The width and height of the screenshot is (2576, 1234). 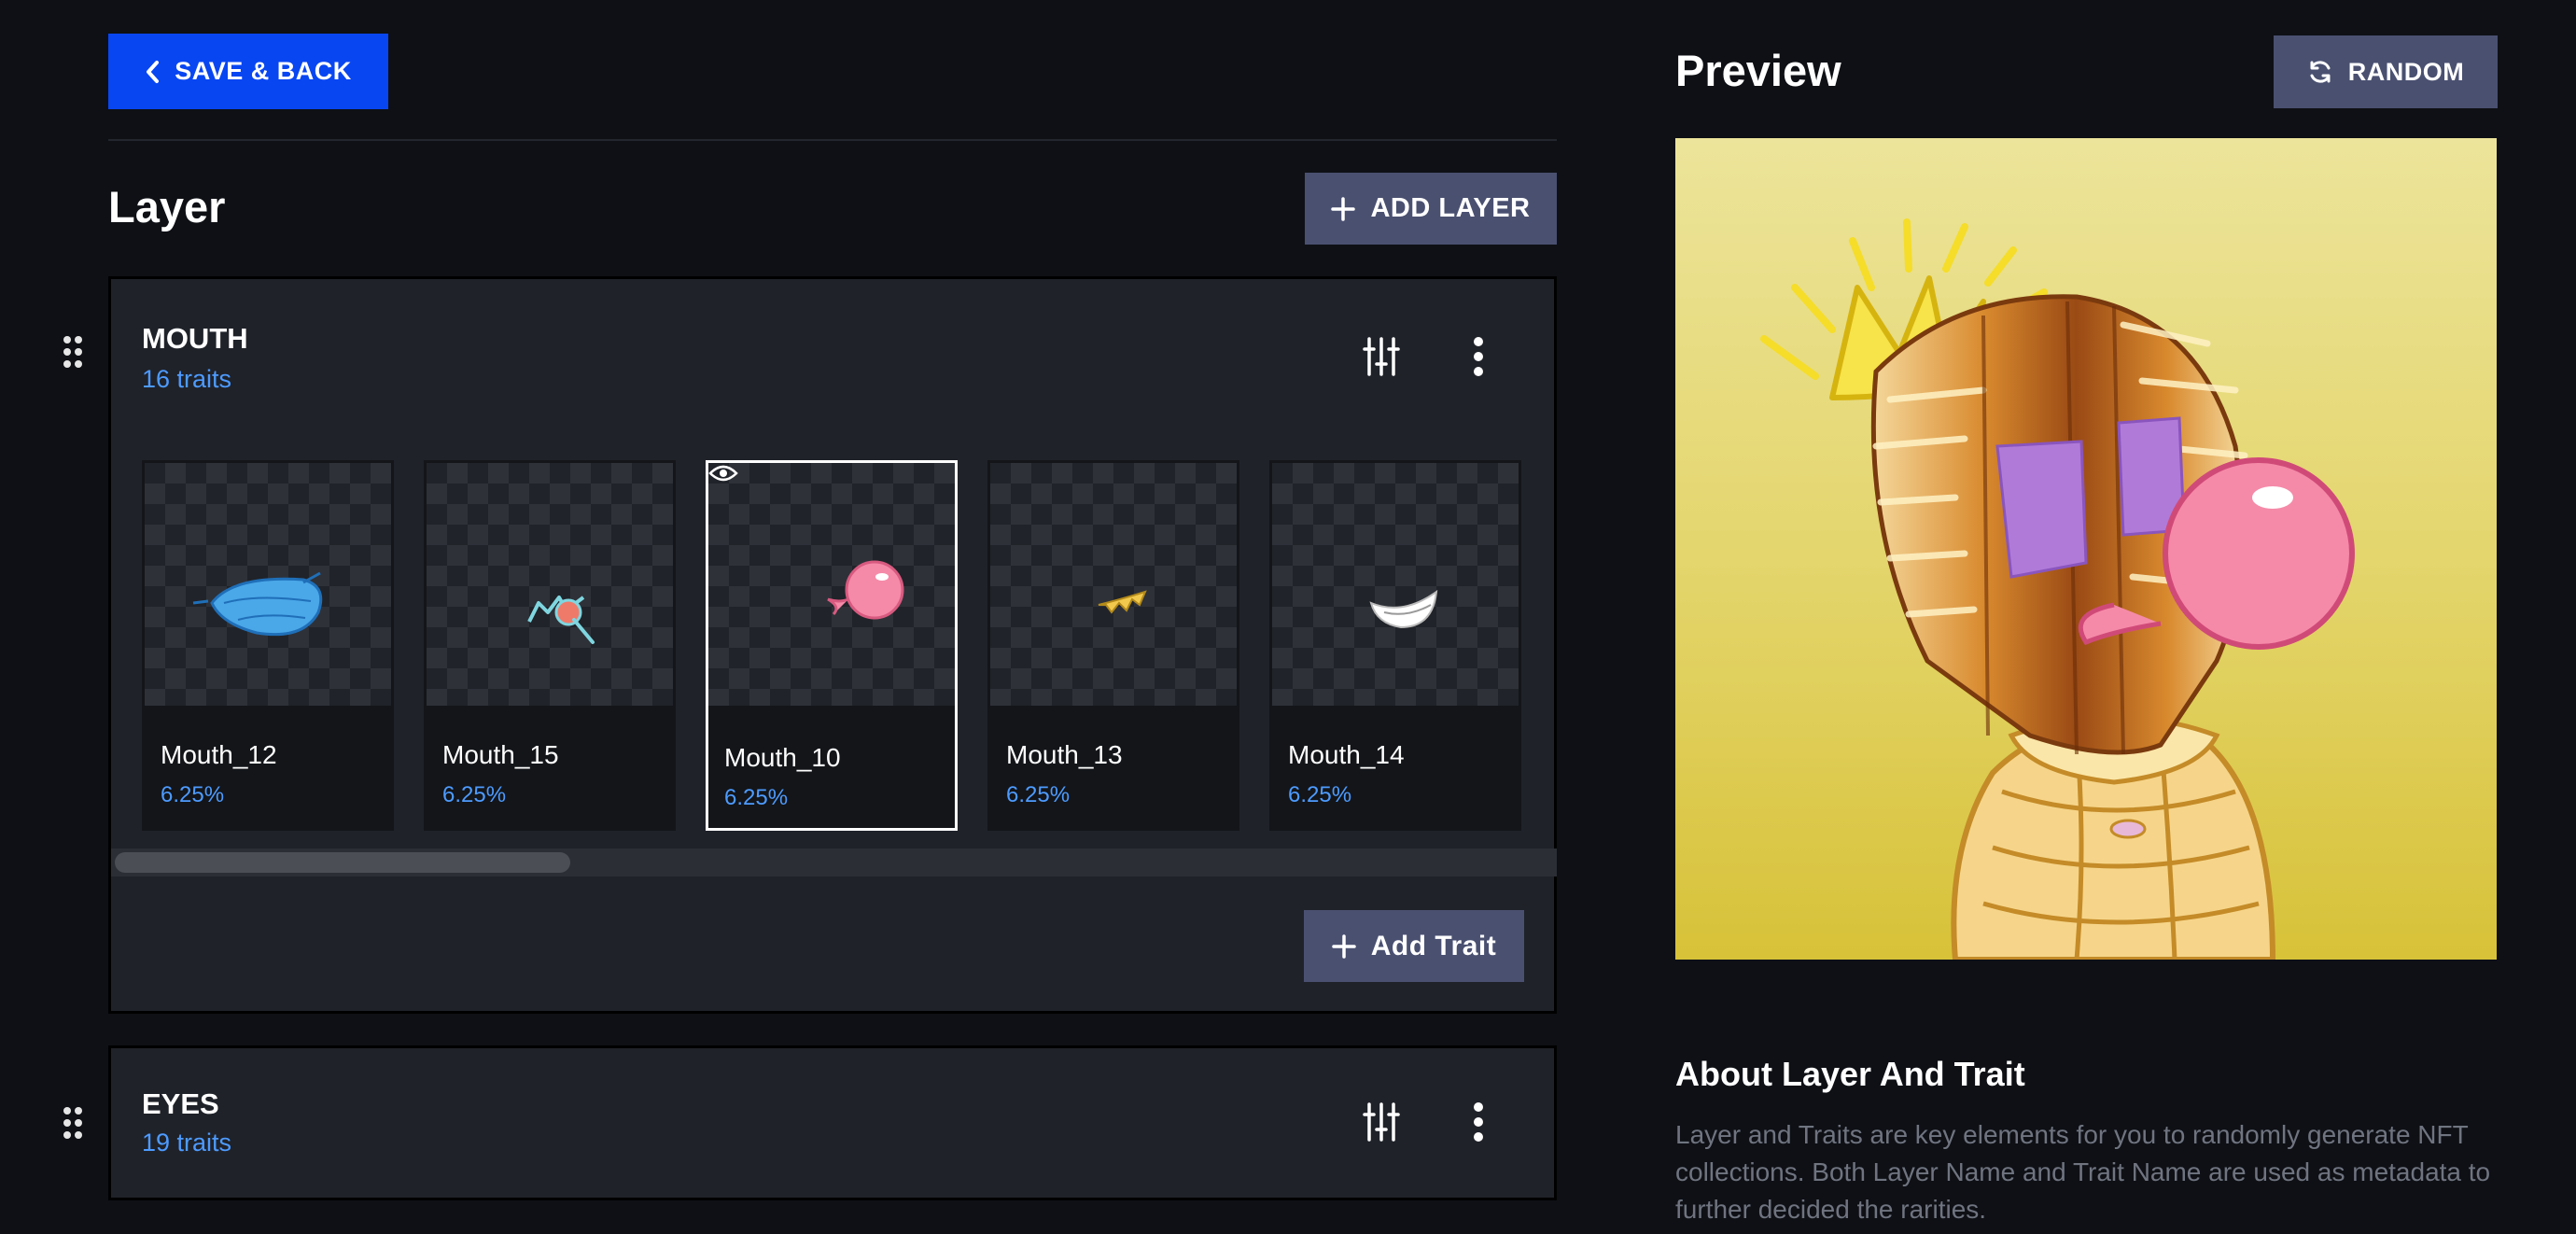 I want to click on add-layer-label: ADD LAYER, so click(x=1450, y=208).